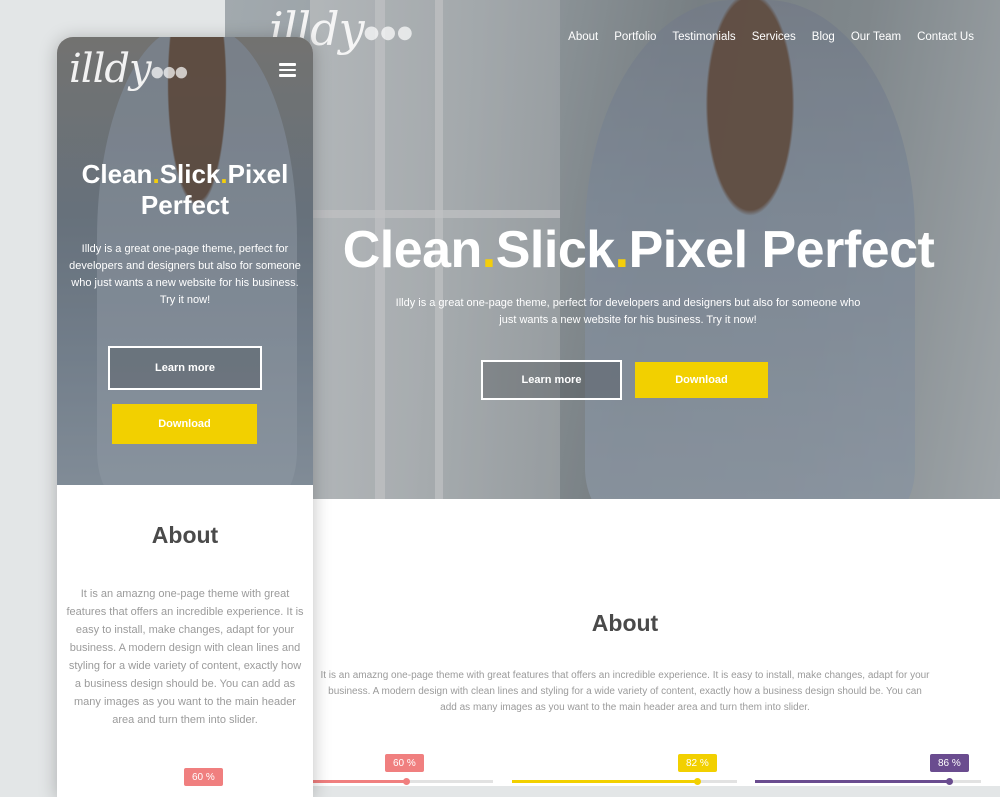 The width and height of the screenshot is (1000, 797). I want to click on mobile-hero-title-word: Pixel, so click(258, 174).